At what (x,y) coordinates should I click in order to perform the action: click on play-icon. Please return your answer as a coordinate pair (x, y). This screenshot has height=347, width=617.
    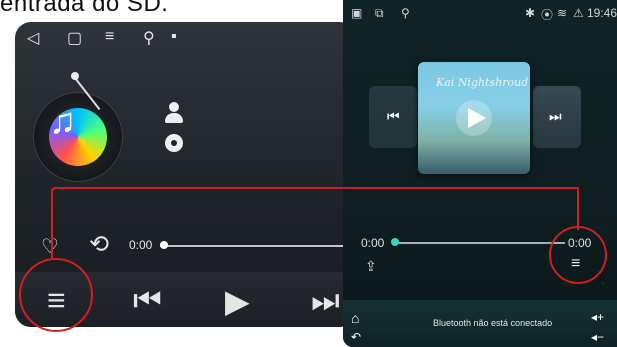
    Looking at the image, I should click on (477, 118).